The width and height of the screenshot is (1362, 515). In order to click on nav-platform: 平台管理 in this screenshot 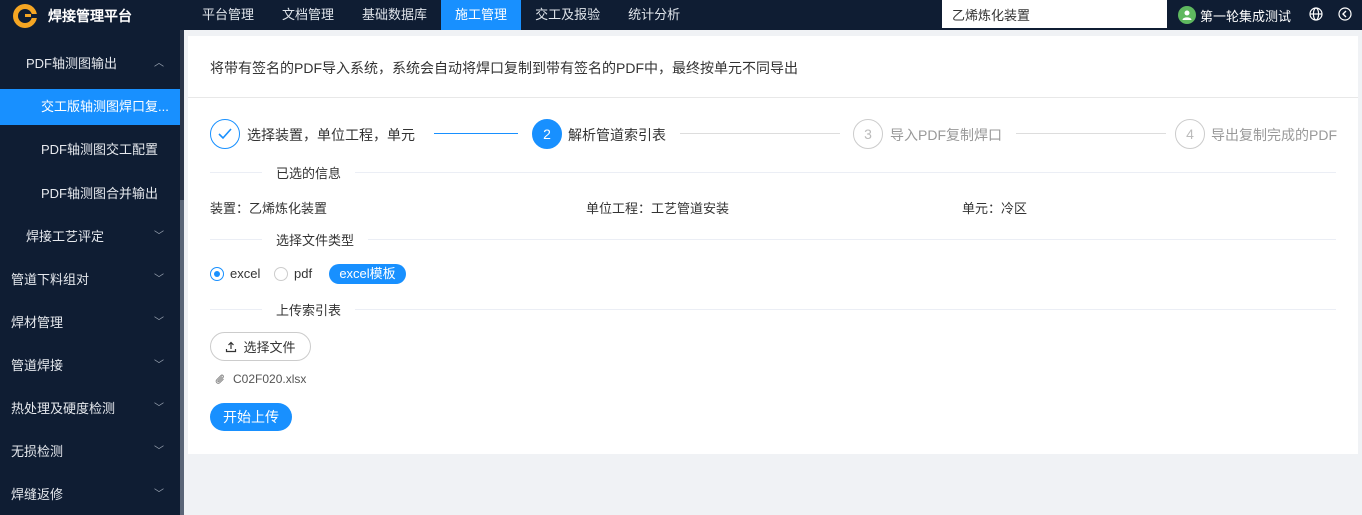, I will do `click(228, 15)`.